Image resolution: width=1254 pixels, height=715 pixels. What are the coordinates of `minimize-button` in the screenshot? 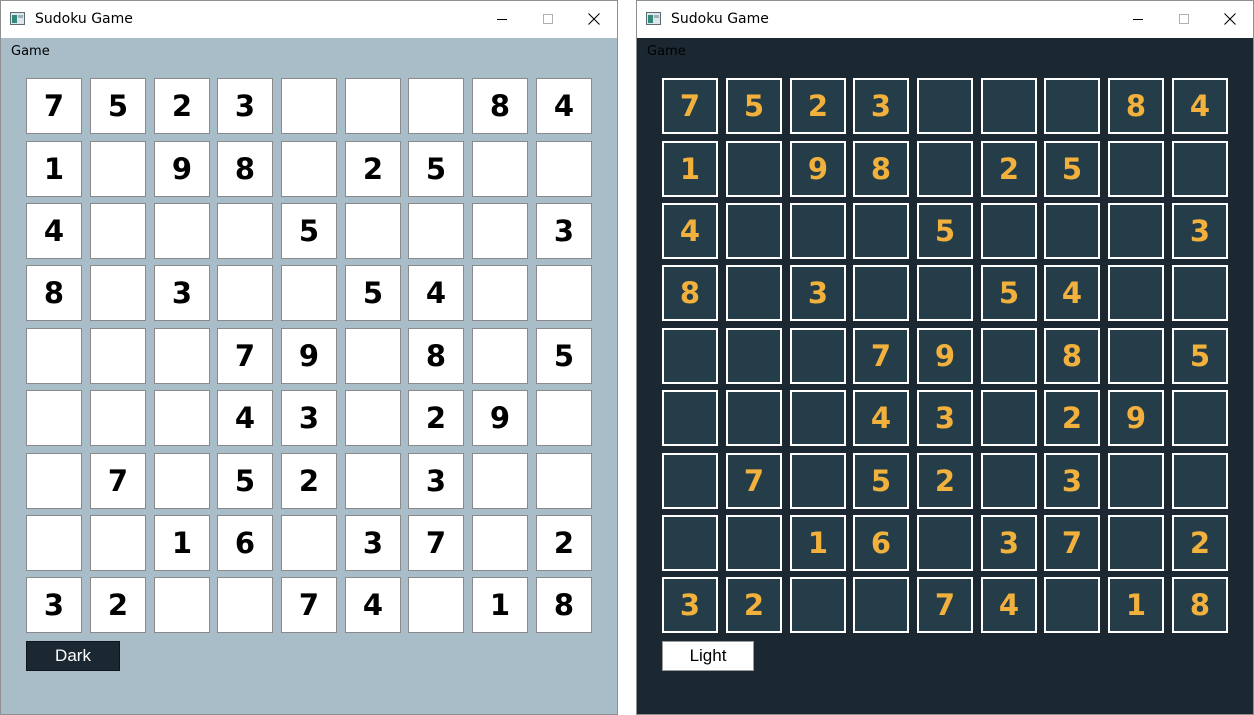 It's located at (1138, 19).